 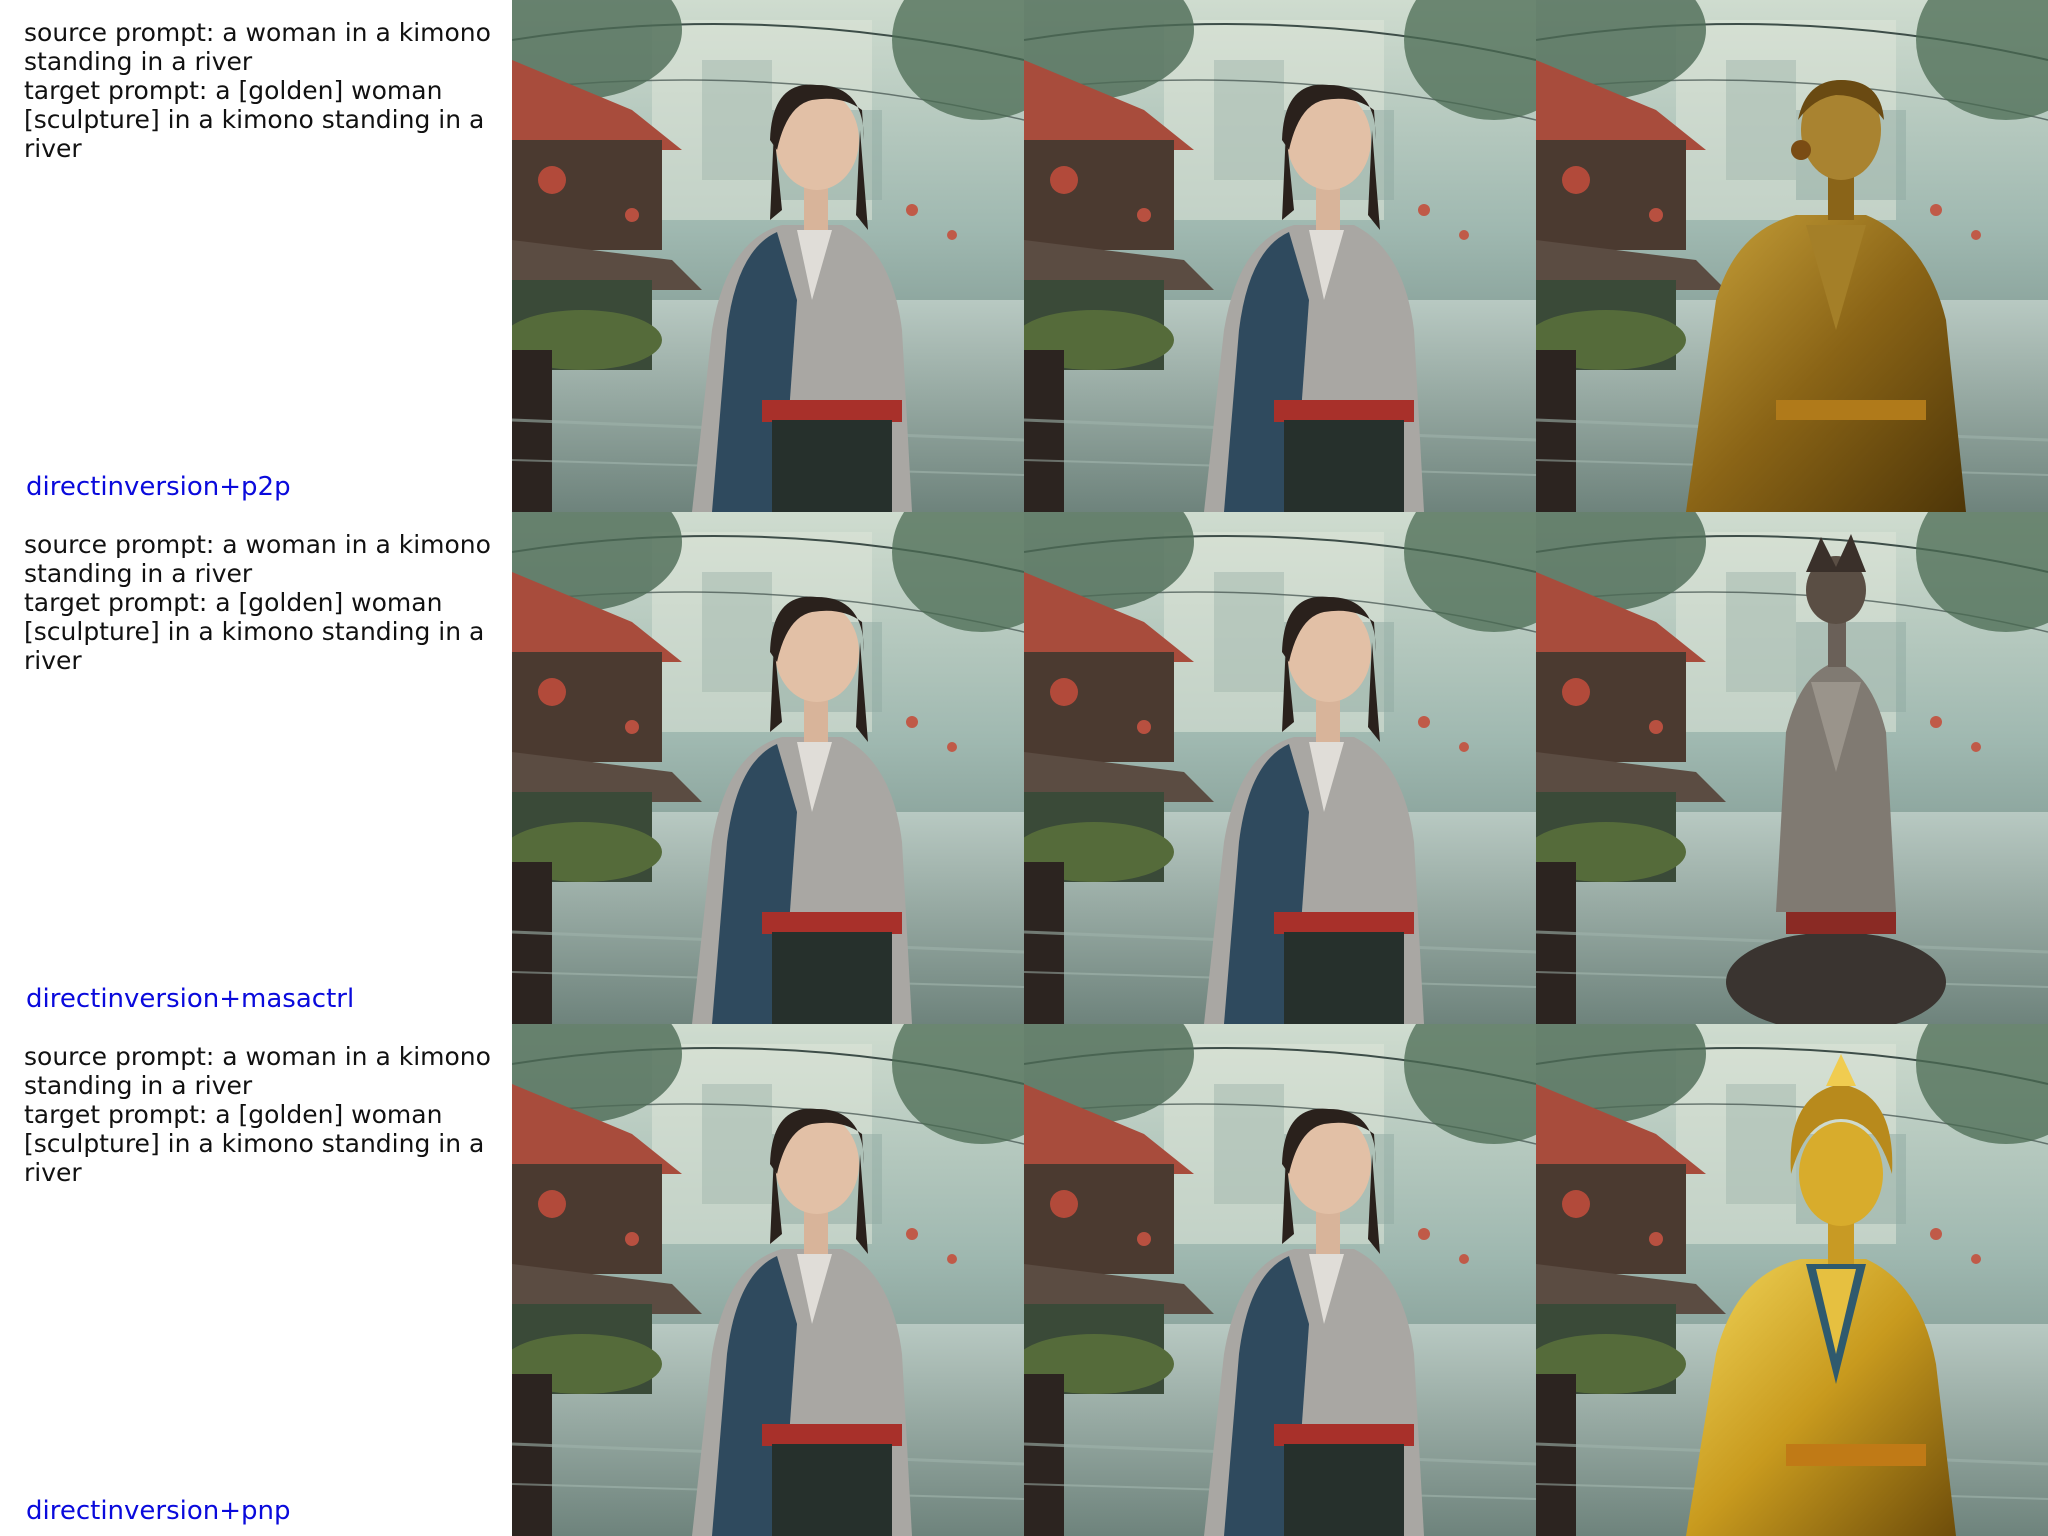 What do you see at coordinates (158, 487) in the screenshot?
I see `method-label: directinversion+p2p` at bounding box center [158, 487].